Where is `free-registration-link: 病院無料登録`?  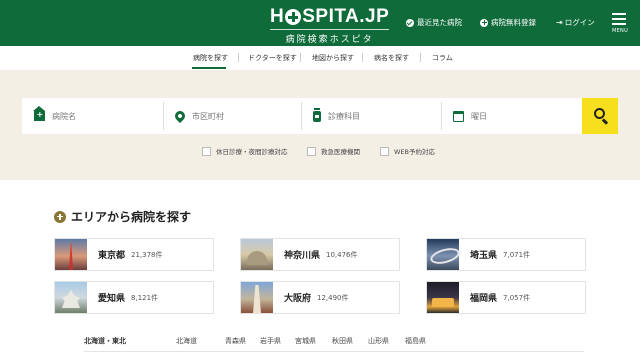
free-registration-link: 病院無料登録 is located at coordinates (508, 22).